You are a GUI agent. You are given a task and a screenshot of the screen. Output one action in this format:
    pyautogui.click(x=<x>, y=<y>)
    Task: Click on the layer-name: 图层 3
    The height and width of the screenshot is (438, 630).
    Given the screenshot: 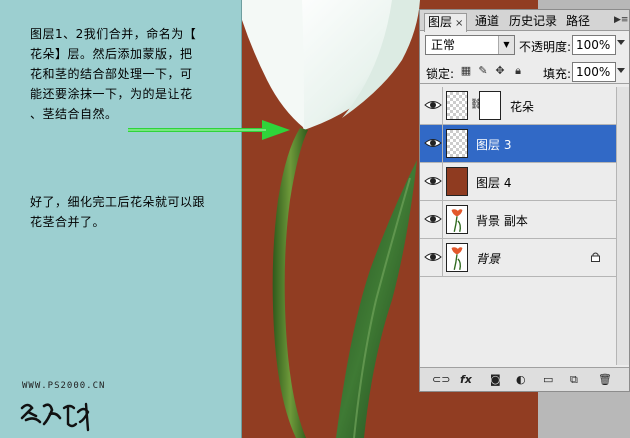 What is the action you would take?
    pyautogui.click(x=494, y=145)
    